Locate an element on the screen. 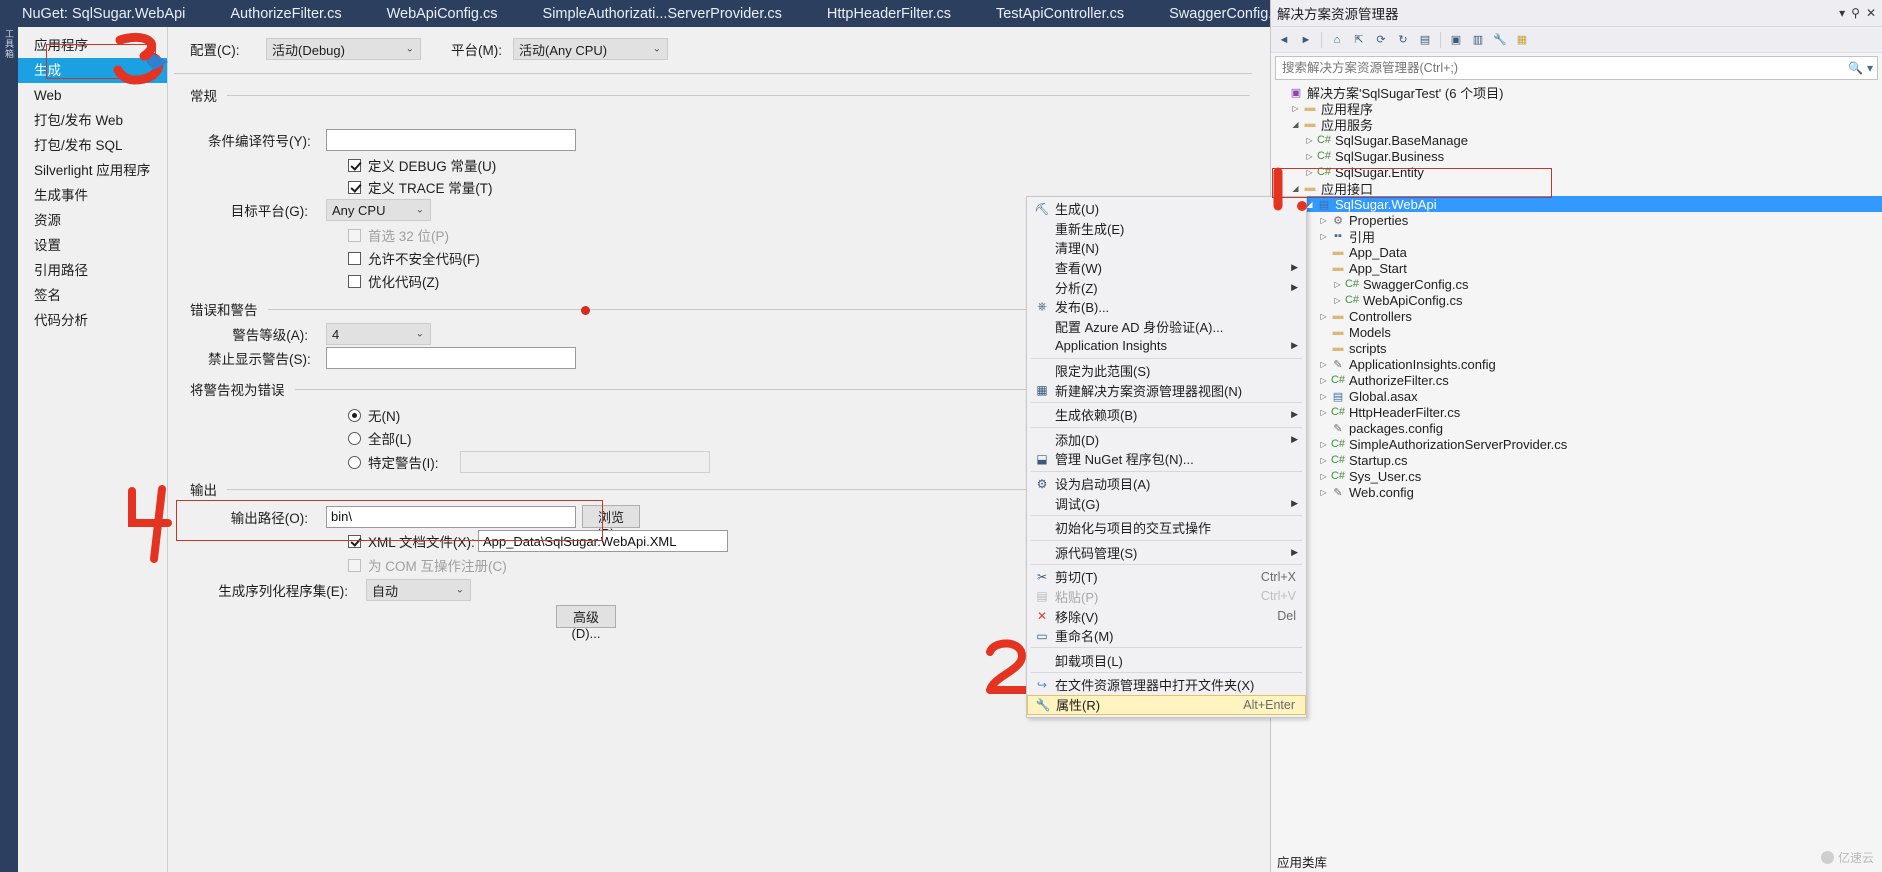 This screenshot has height=872, width=1882. category-signing: 签名 is located at coordinates (92, 295).